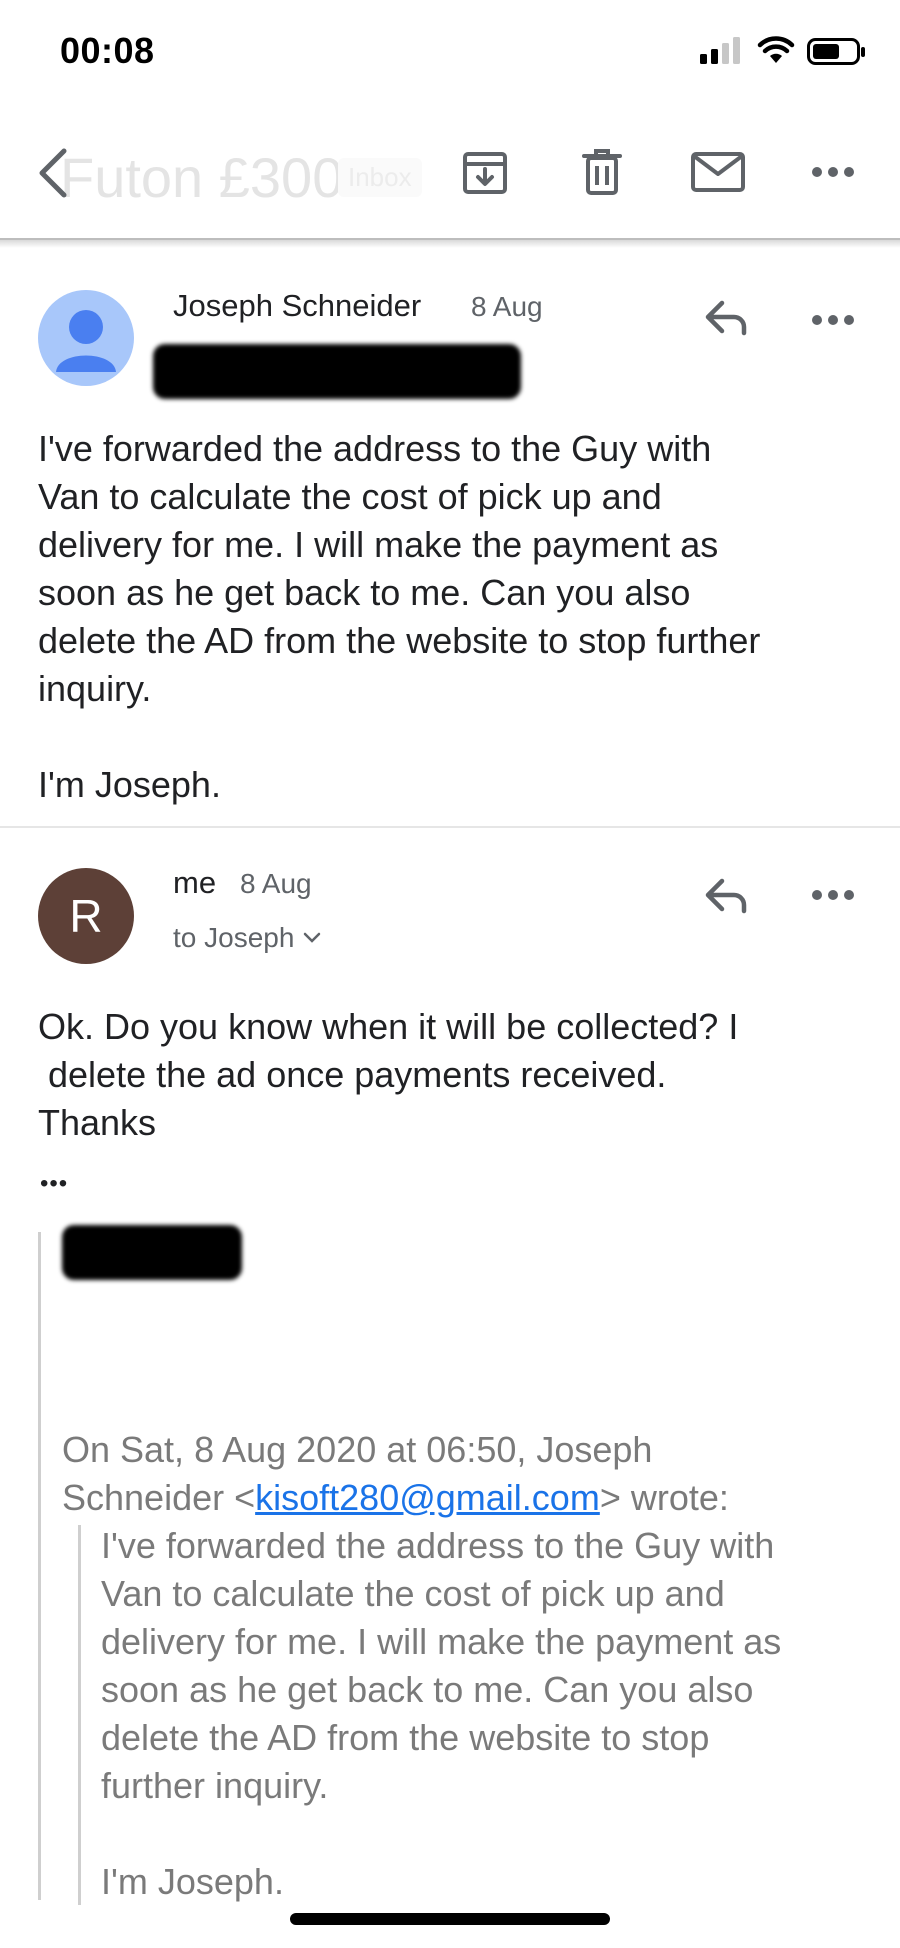  Describe the element at coordinates (776, 52) in the screenshot. I see `wifi-icon` at that location.